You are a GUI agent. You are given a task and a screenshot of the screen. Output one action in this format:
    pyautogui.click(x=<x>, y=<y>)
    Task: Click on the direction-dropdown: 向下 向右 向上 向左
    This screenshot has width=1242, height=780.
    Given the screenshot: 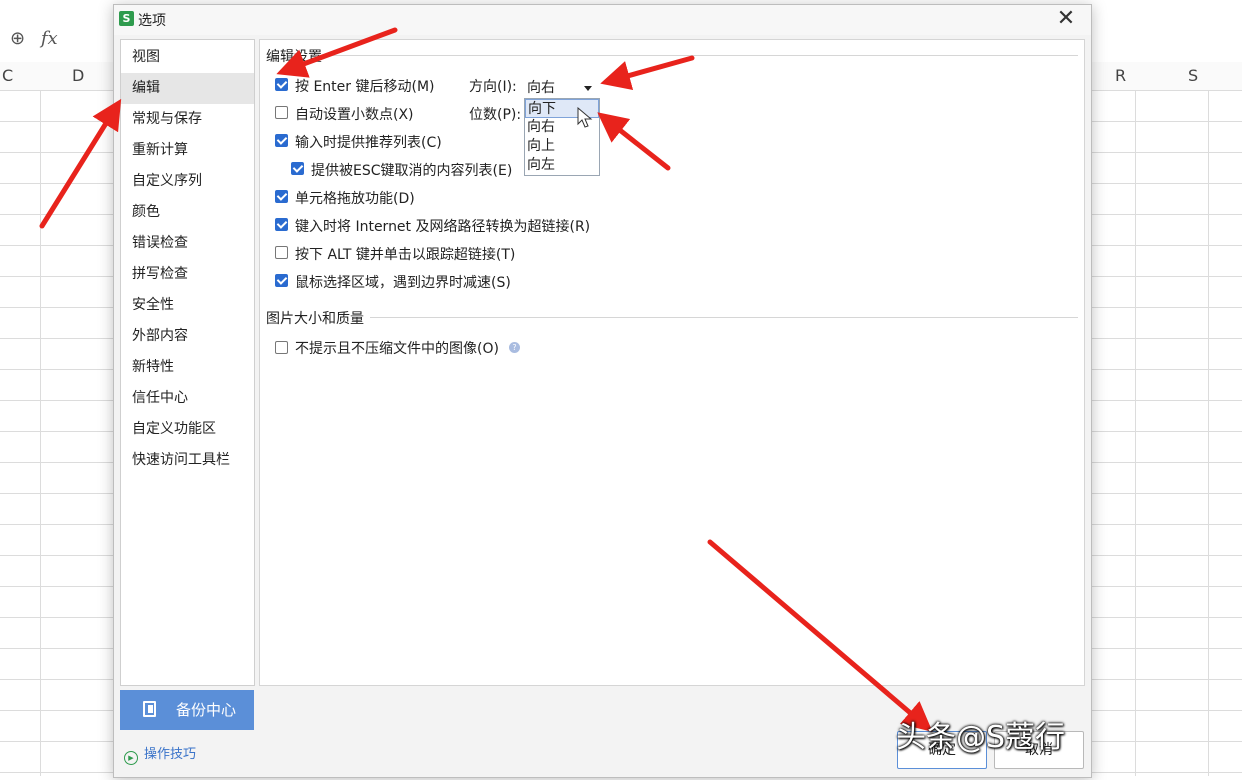 What is the action you would take?
    pyautogui.click(x=562, y=137)
    